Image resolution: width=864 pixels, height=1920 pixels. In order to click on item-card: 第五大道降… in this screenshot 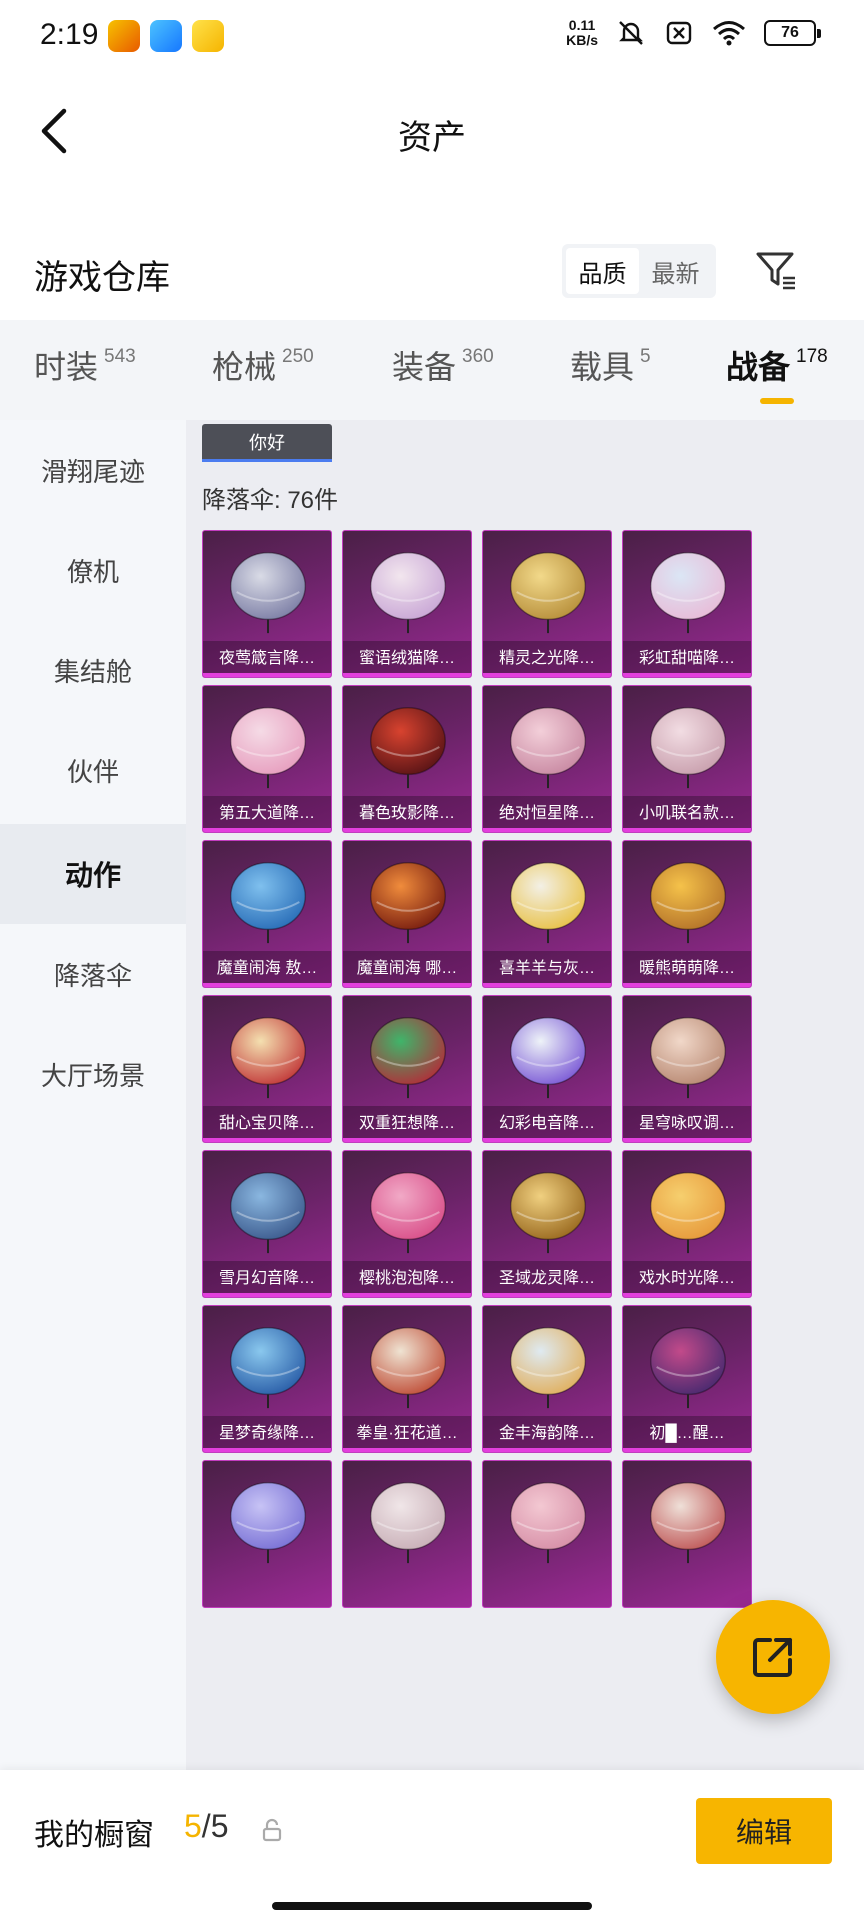, I will do `click(267, 759)`.